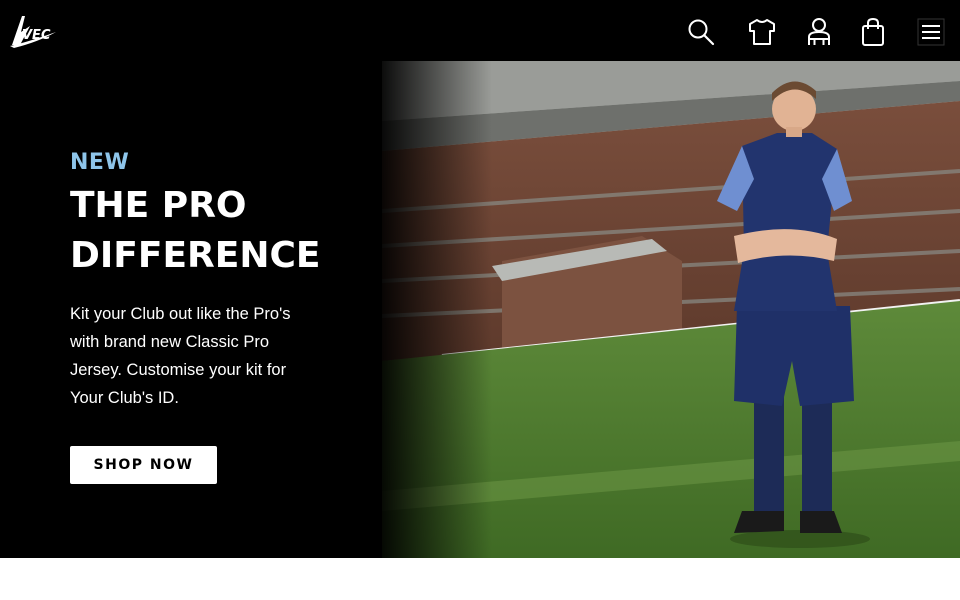 This screenshot has width=960, height=600. Describe the element at coordinates (220, 231) in the screenshot. I see `hero-headline: THE PRO DIFFERENCE` at that location.